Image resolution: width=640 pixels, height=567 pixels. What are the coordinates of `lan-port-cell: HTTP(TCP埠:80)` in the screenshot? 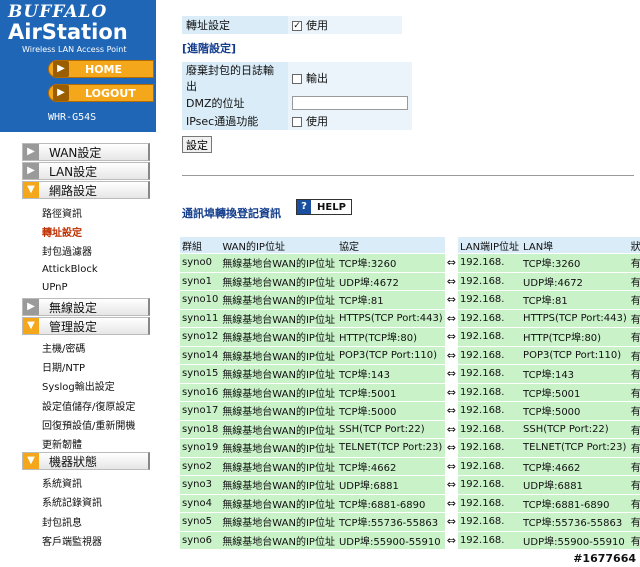 It's located at (575, 337).